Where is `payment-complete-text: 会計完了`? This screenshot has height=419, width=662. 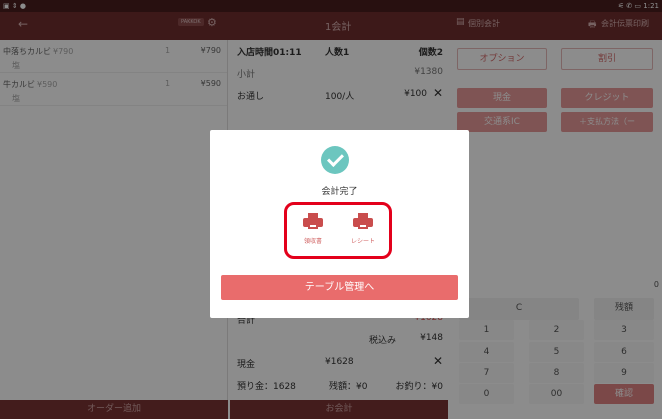 payment-complete-text: 会計完了 is located at coordinates (339, 192).